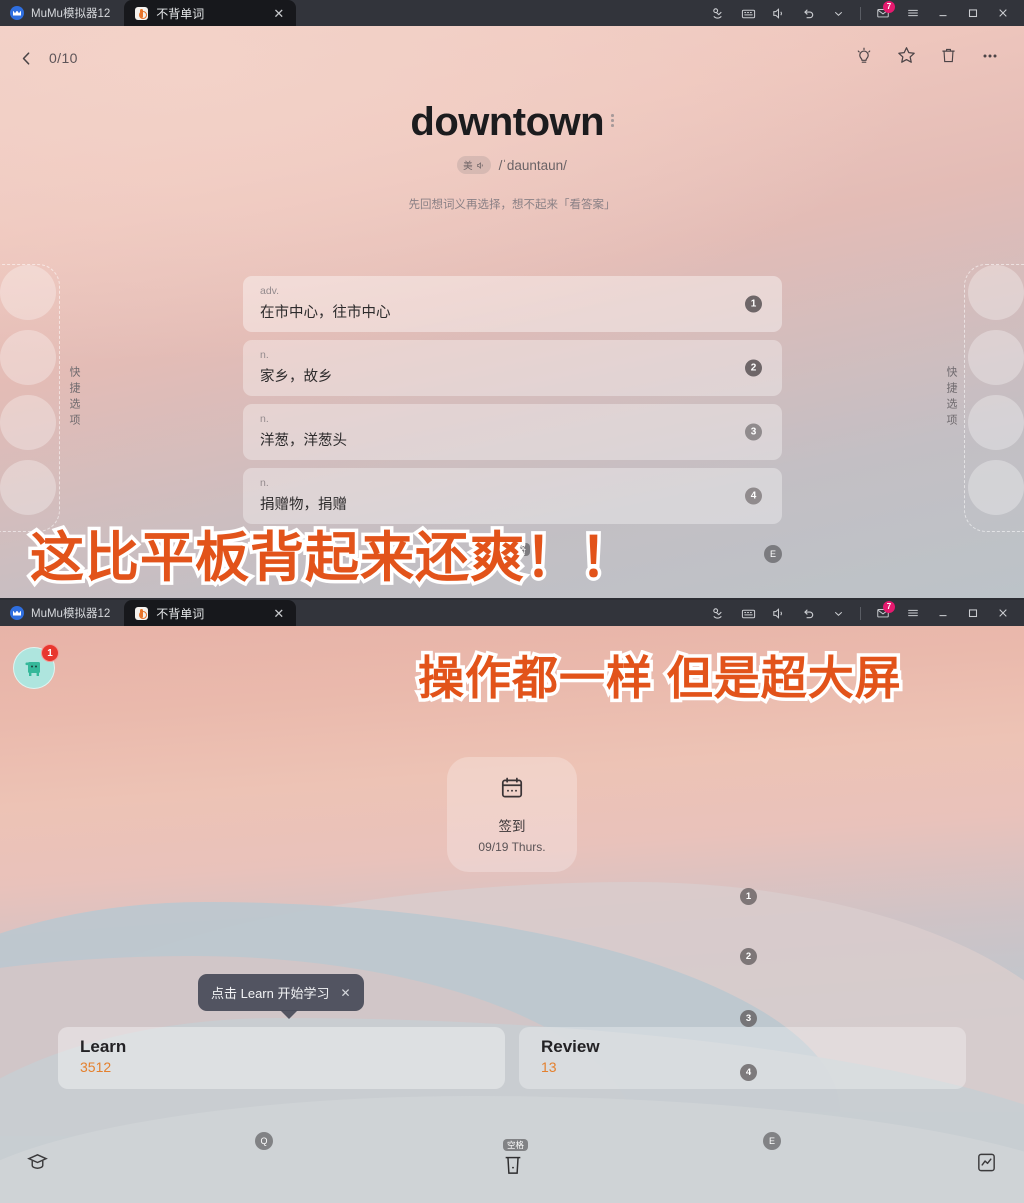 This screenshot has width=1024, height=1203. I want to click on side-number-3: 3, so click(748, 1018).